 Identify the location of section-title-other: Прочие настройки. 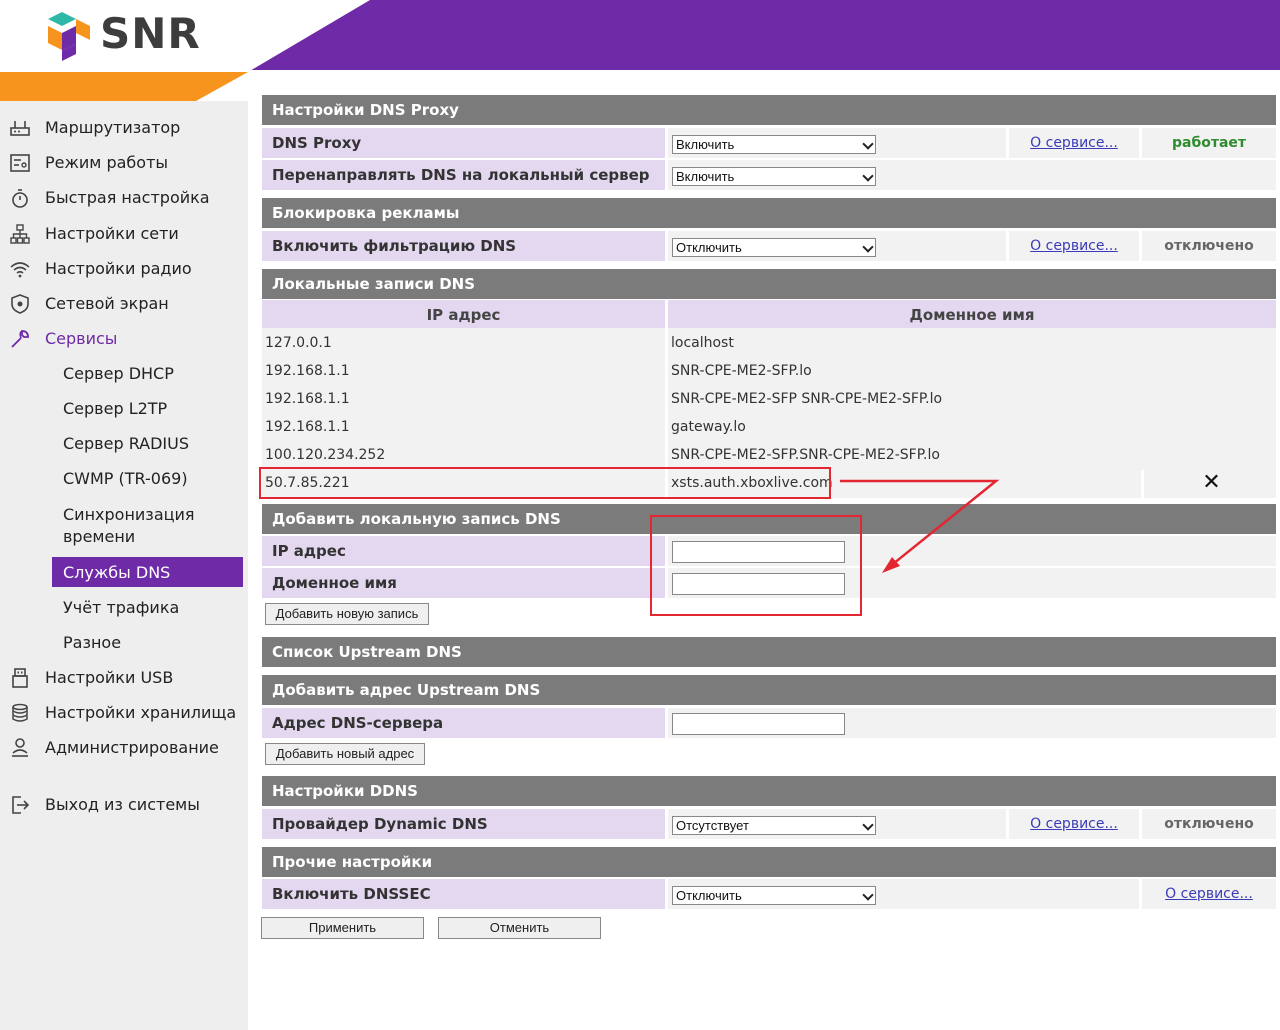
(769, 862).